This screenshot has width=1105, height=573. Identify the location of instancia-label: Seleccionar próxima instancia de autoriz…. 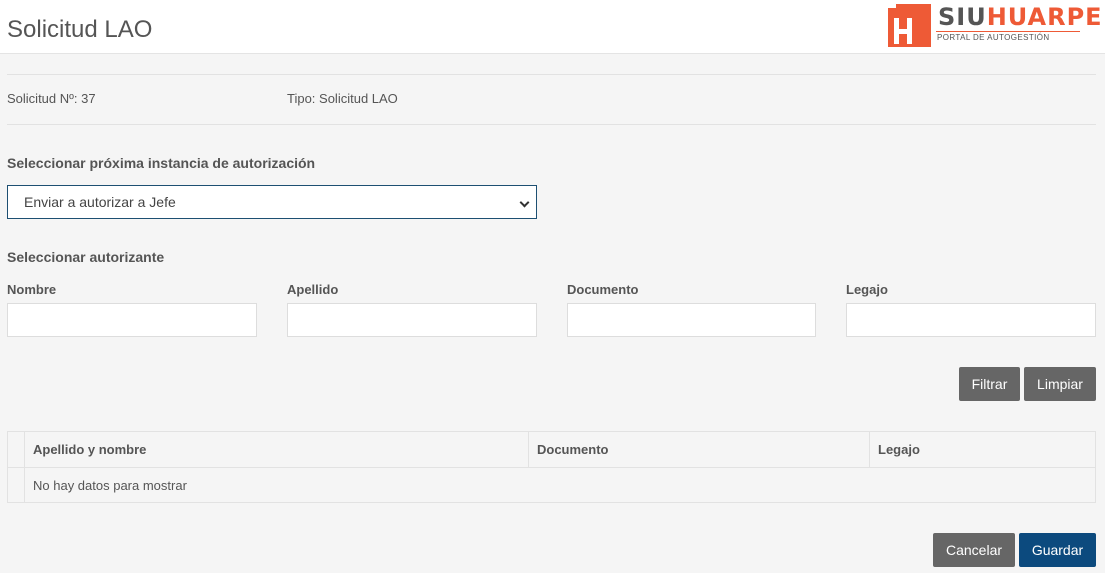
(161, 163).